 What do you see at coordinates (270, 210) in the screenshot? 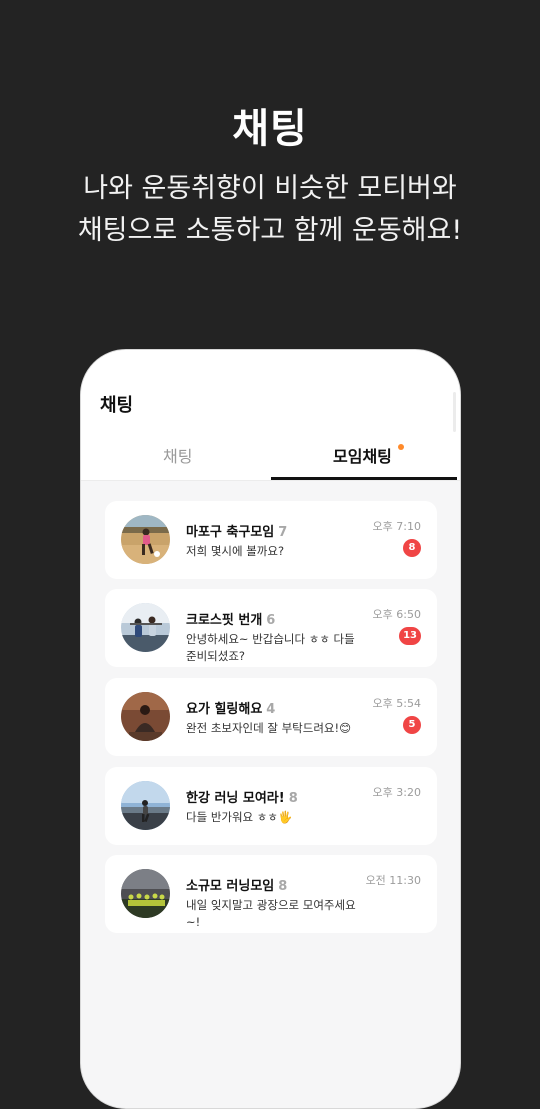
I see `promo-subtitle: 나와 운동취향이 비슷한 모티버와 채팅으로 소통하고 함께 운동해요!` at bounding box center [270, 210].